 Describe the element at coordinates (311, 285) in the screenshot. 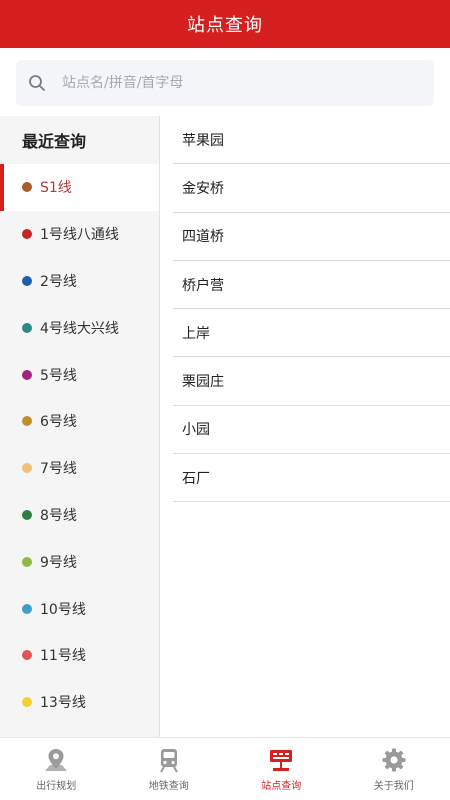

I see `station-item: 桥户营` at that location.